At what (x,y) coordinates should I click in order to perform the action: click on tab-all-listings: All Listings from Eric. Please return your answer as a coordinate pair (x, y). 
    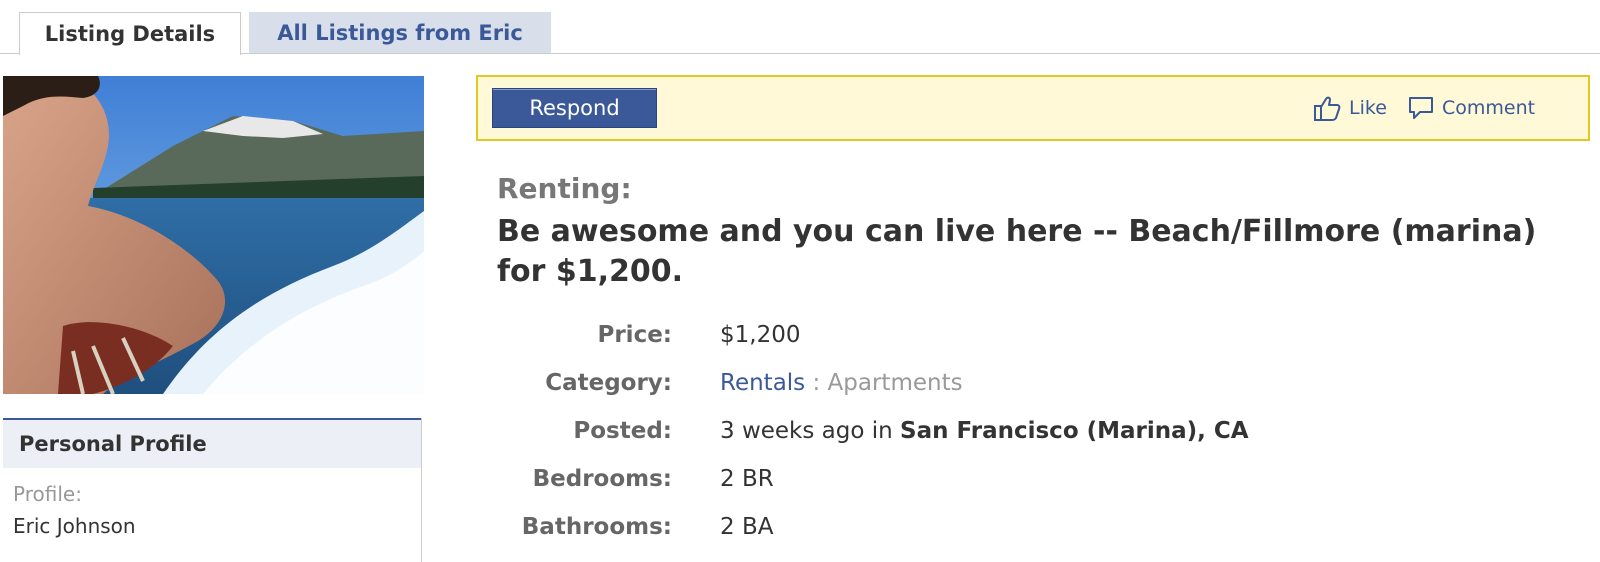
    Looking at the image, I should click on (400, 32).